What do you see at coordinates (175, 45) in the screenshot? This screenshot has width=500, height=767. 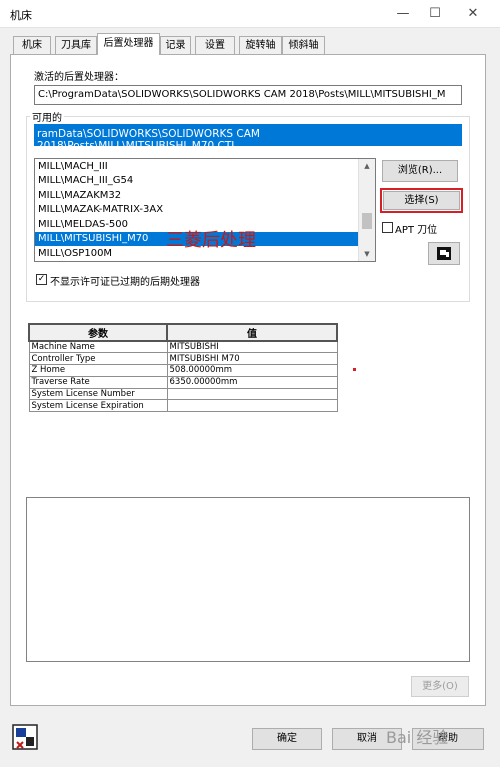 I see `tab-log: 记录` at bounding box center [175, 45].